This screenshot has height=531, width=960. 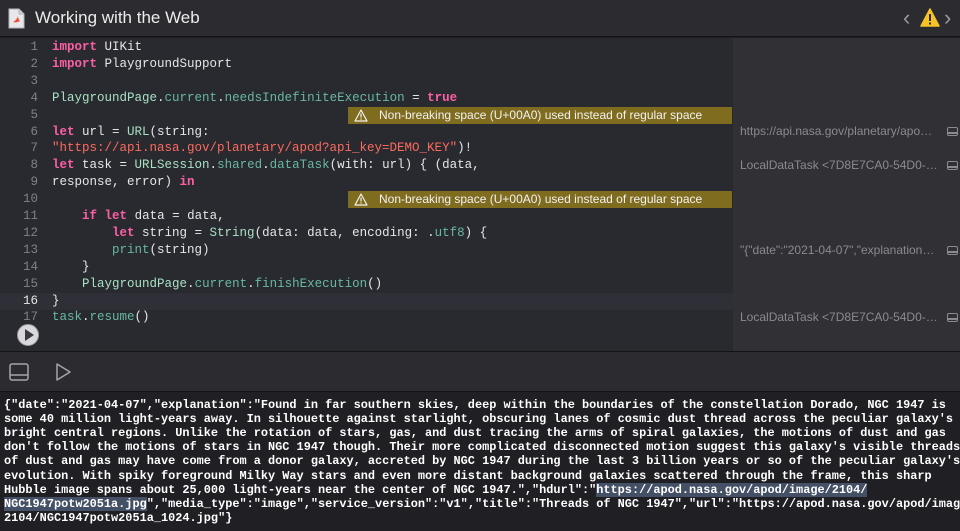 What do you see at coordinates (75, 63) in the screenshot?
I see `code-token: import` at bounding box center [75, 63].